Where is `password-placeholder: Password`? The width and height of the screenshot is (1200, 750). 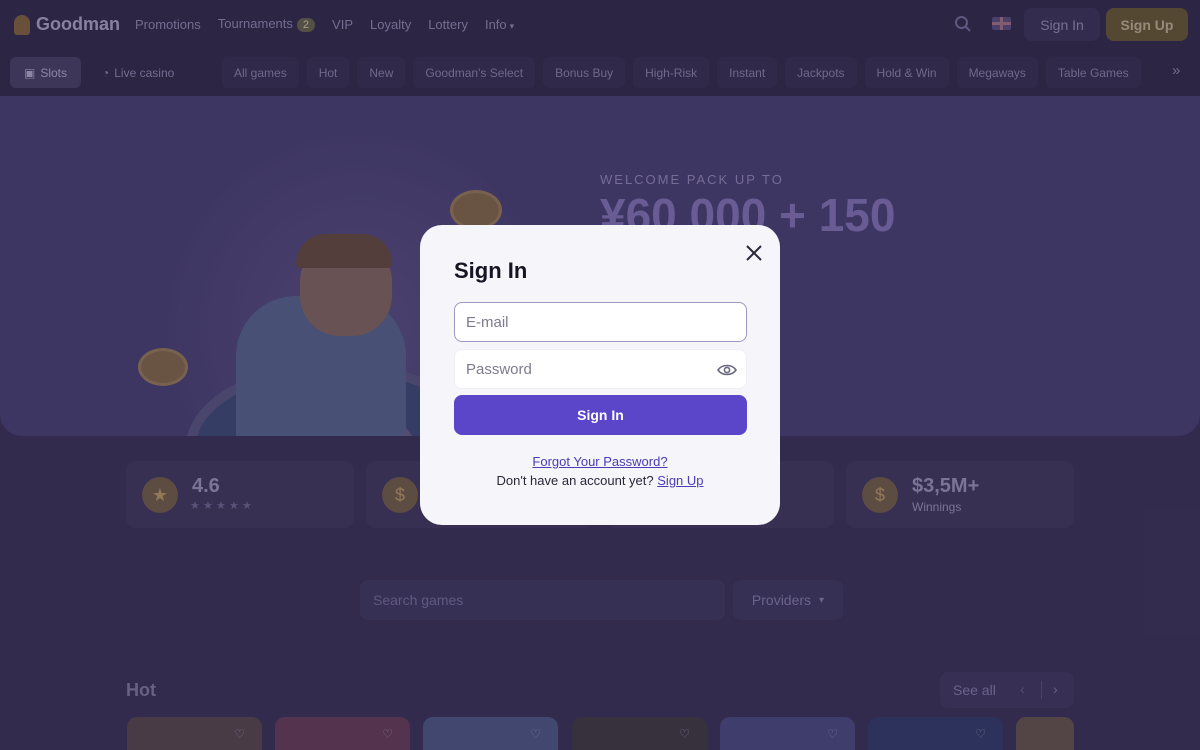 password-placeholder: Password is located at coordinates (499, 369).